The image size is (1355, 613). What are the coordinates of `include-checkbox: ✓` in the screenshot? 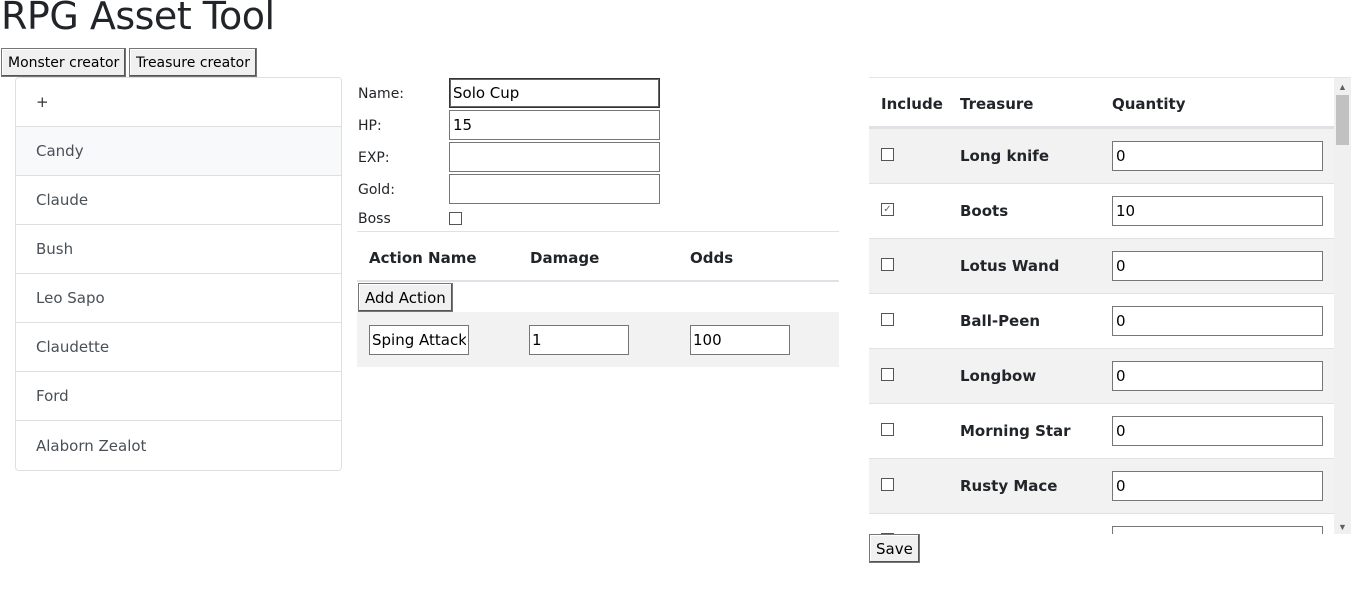 It's located at (887, 209).